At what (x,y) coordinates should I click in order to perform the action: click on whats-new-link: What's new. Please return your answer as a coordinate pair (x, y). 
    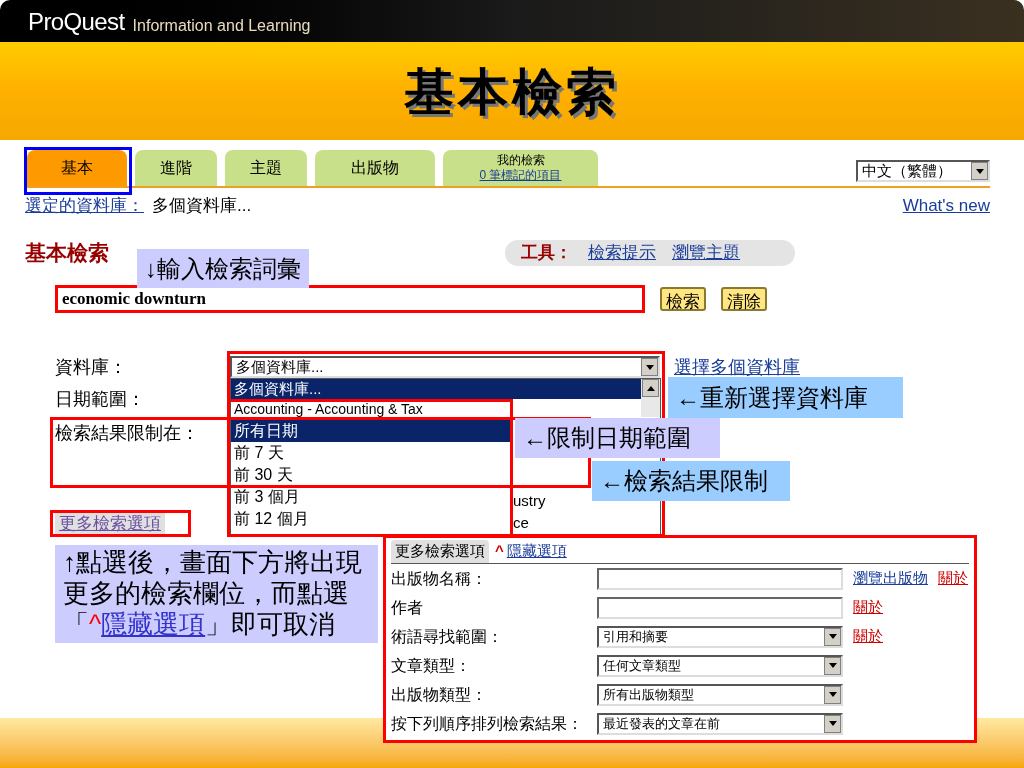
    Looking at the image, I should click on (946, 206).